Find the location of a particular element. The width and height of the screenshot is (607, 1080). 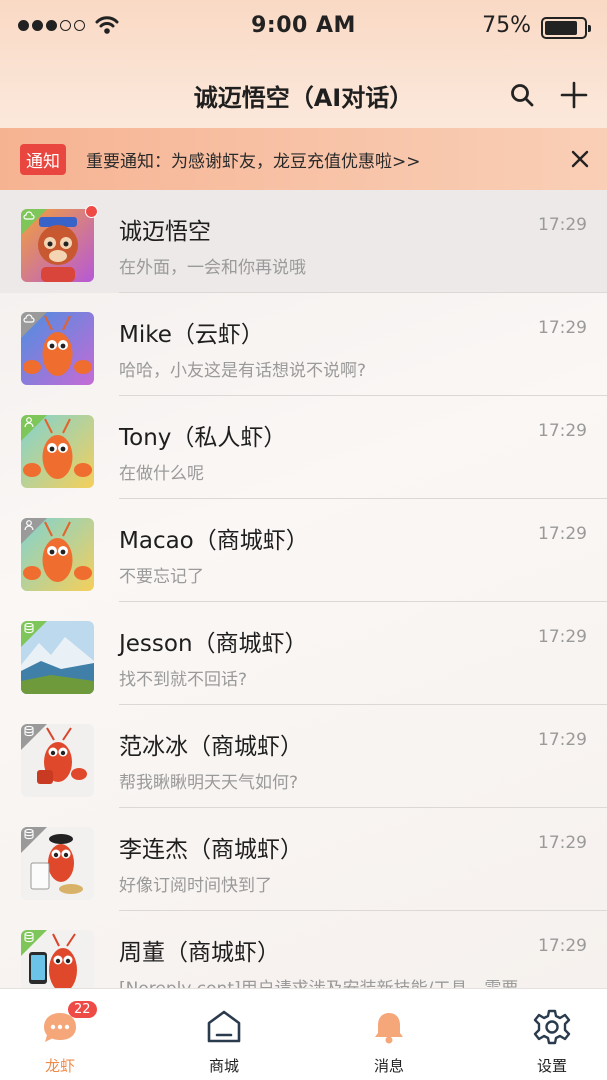

gear-icon is located at coordinates (552, 1027).